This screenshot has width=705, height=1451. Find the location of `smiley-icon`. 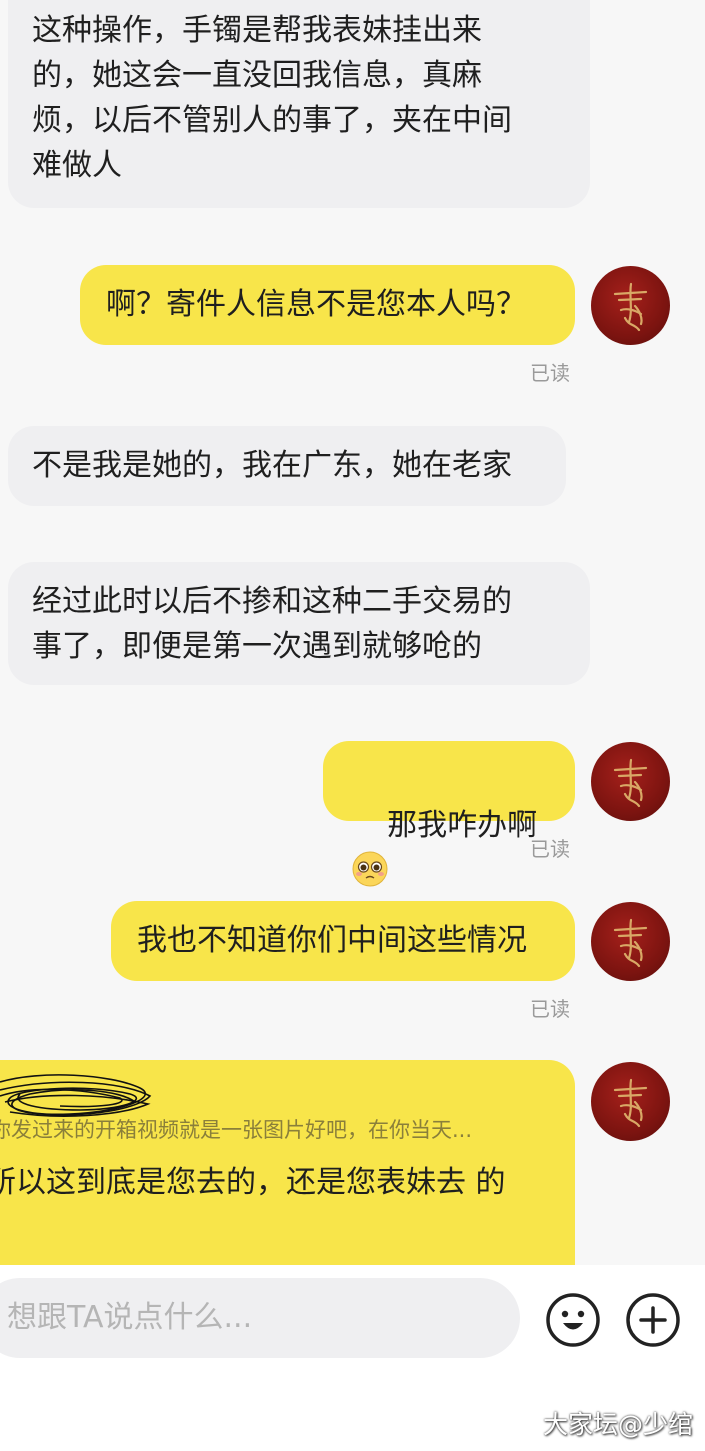

smiley-icon is located at coordinates (573, 1320).